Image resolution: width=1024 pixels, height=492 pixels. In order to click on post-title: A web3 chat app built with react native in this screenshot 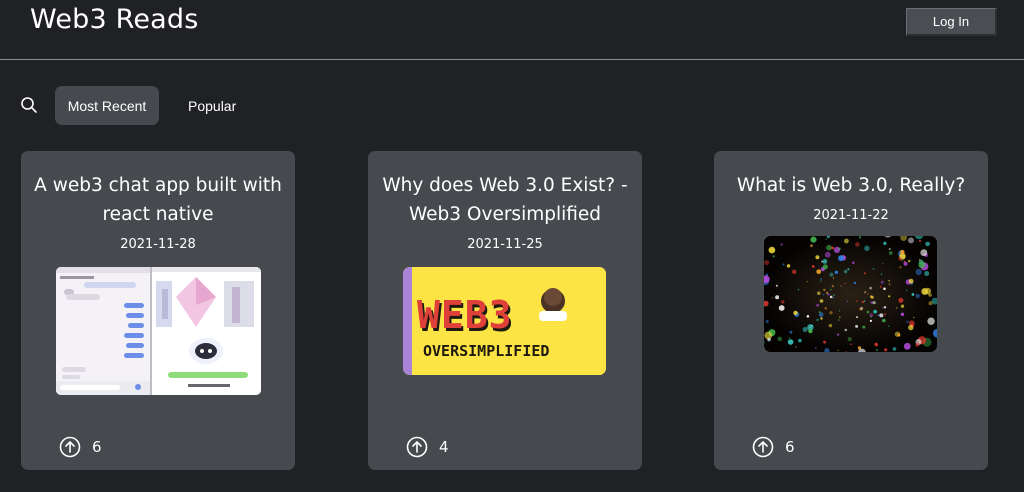, I will do `click(158, 200)`.